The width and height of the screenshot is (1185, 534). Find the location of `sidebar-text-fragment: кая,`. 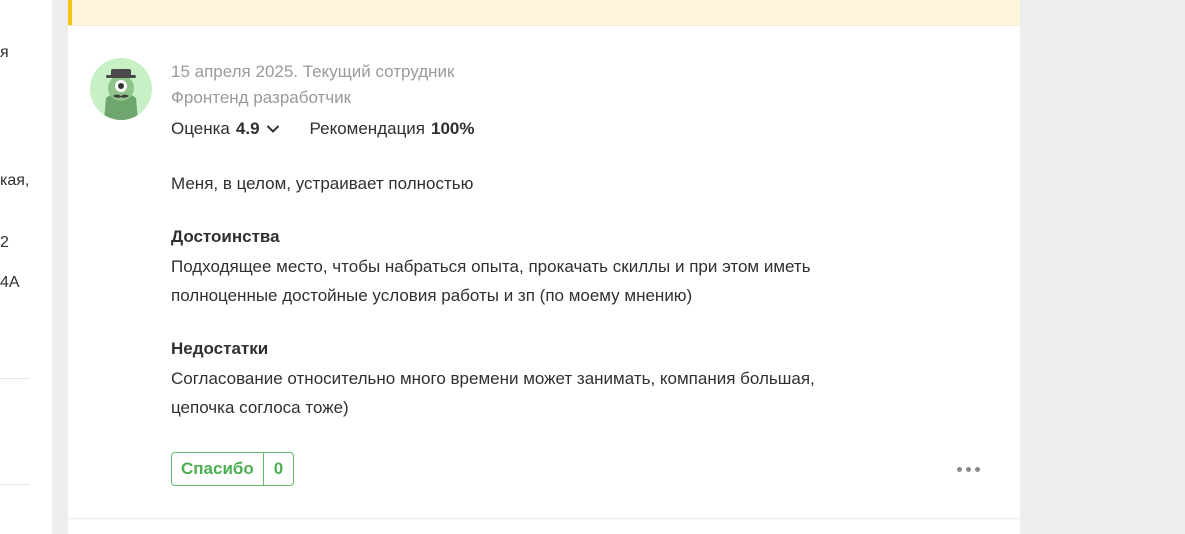

sidebar-text-fragment: кая, is located at coordinates (15, 180).